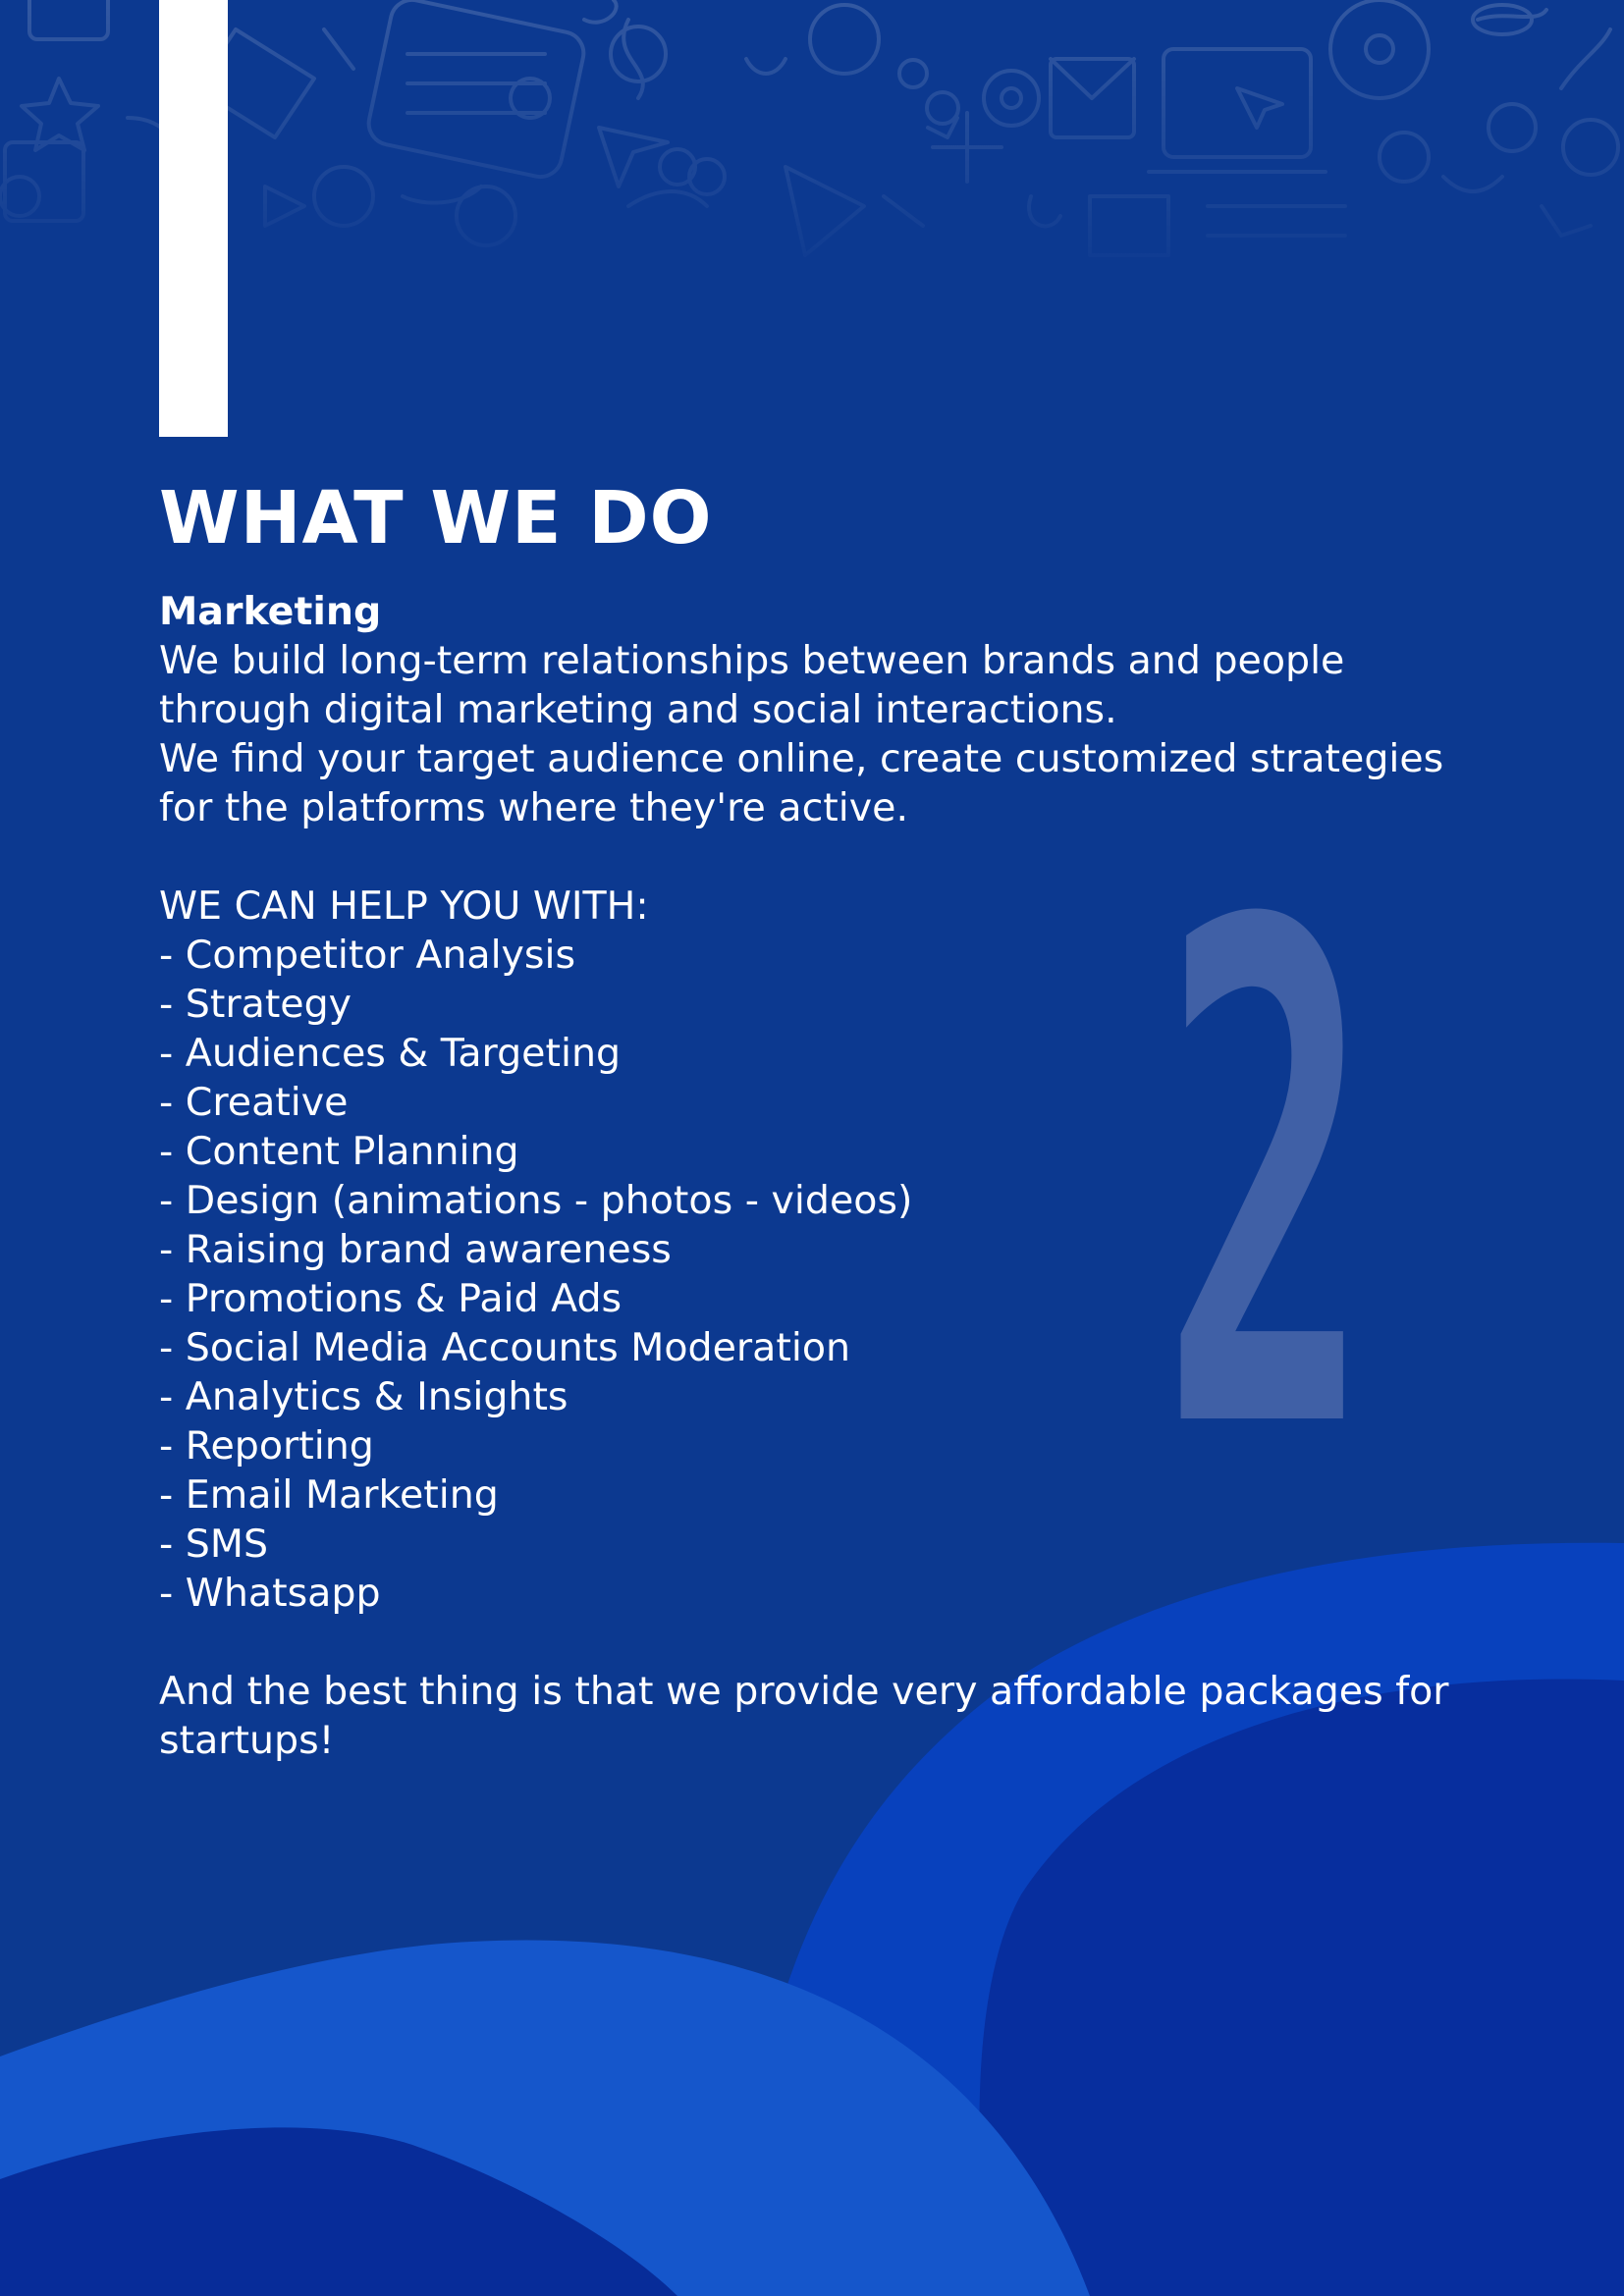  I want to click on closing-line: startups!, so click(247, 1740).